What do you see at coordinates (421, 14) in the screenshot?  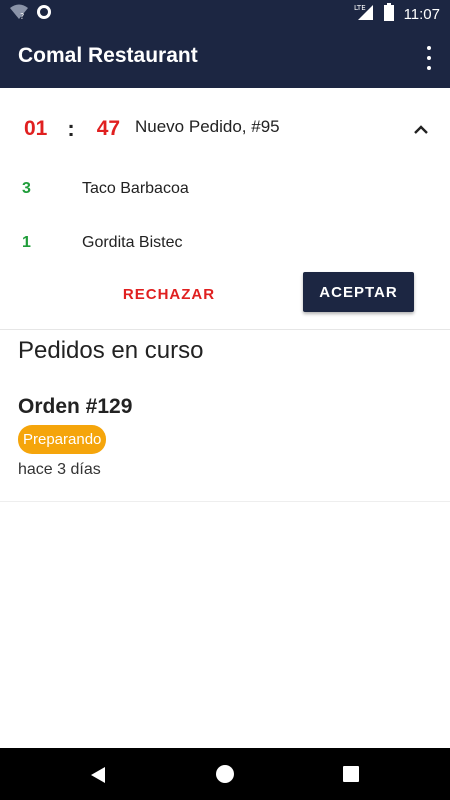 I see `status-time: 11:07` at bounding box center [421, 14].